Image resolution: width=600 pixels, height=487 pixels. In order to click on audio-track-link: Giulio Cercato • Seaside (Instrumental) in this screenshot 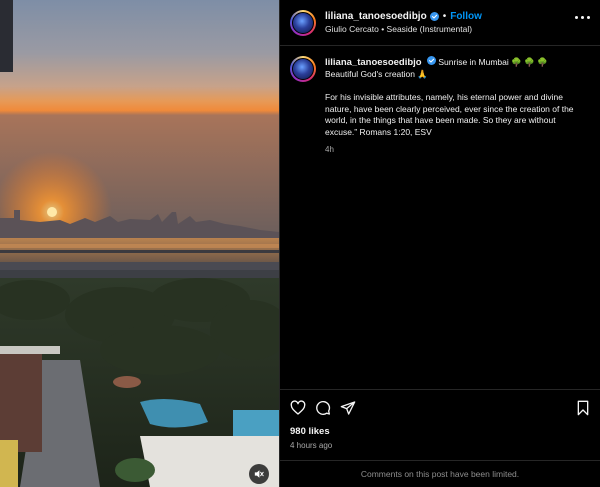, I will do `click(403, 29)`.